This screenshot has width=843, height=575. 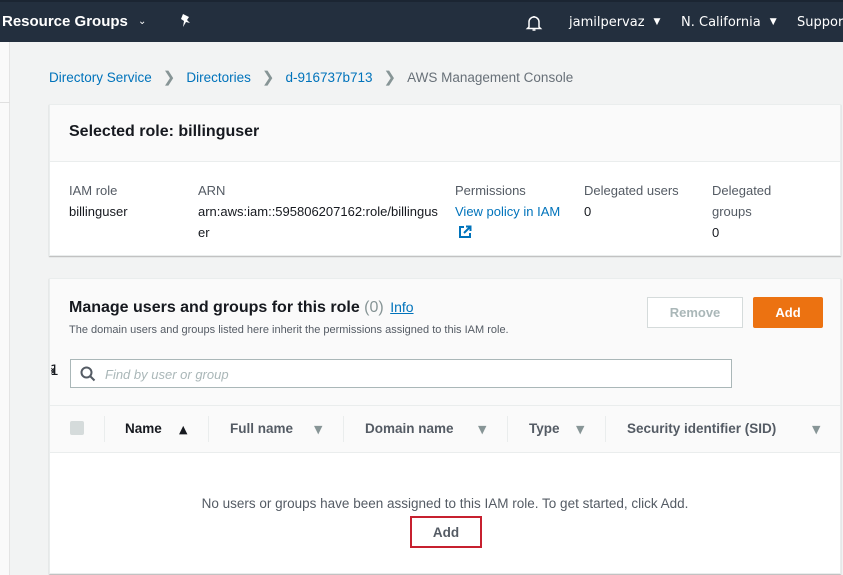 I want to click on sort-ascending-icon: ▲, so click(x=183, y=429).